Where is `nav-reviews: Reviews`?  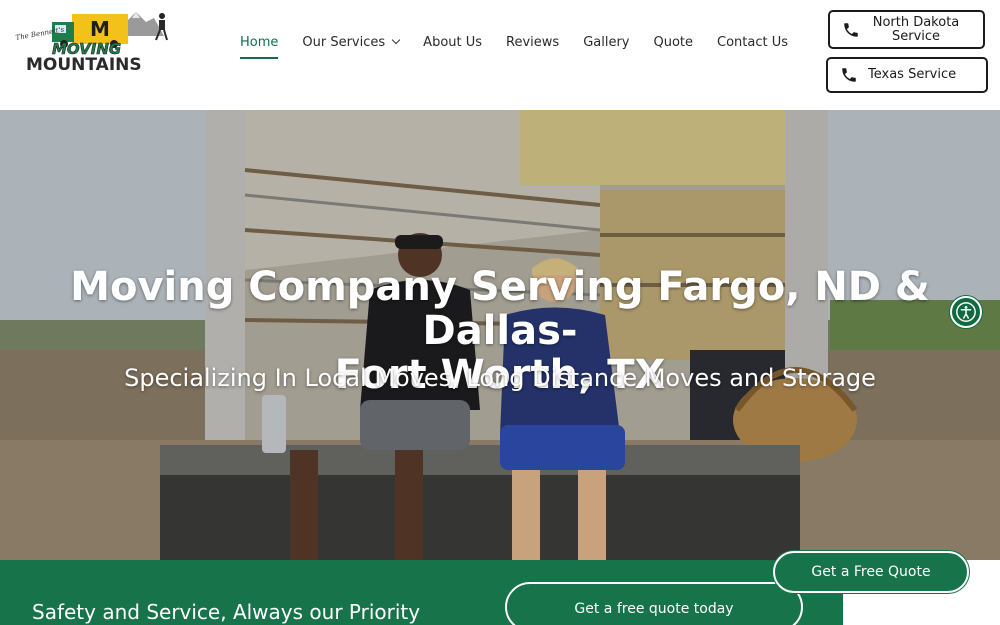 nav-reviews: Reviews is located at coordinates (532, 42).